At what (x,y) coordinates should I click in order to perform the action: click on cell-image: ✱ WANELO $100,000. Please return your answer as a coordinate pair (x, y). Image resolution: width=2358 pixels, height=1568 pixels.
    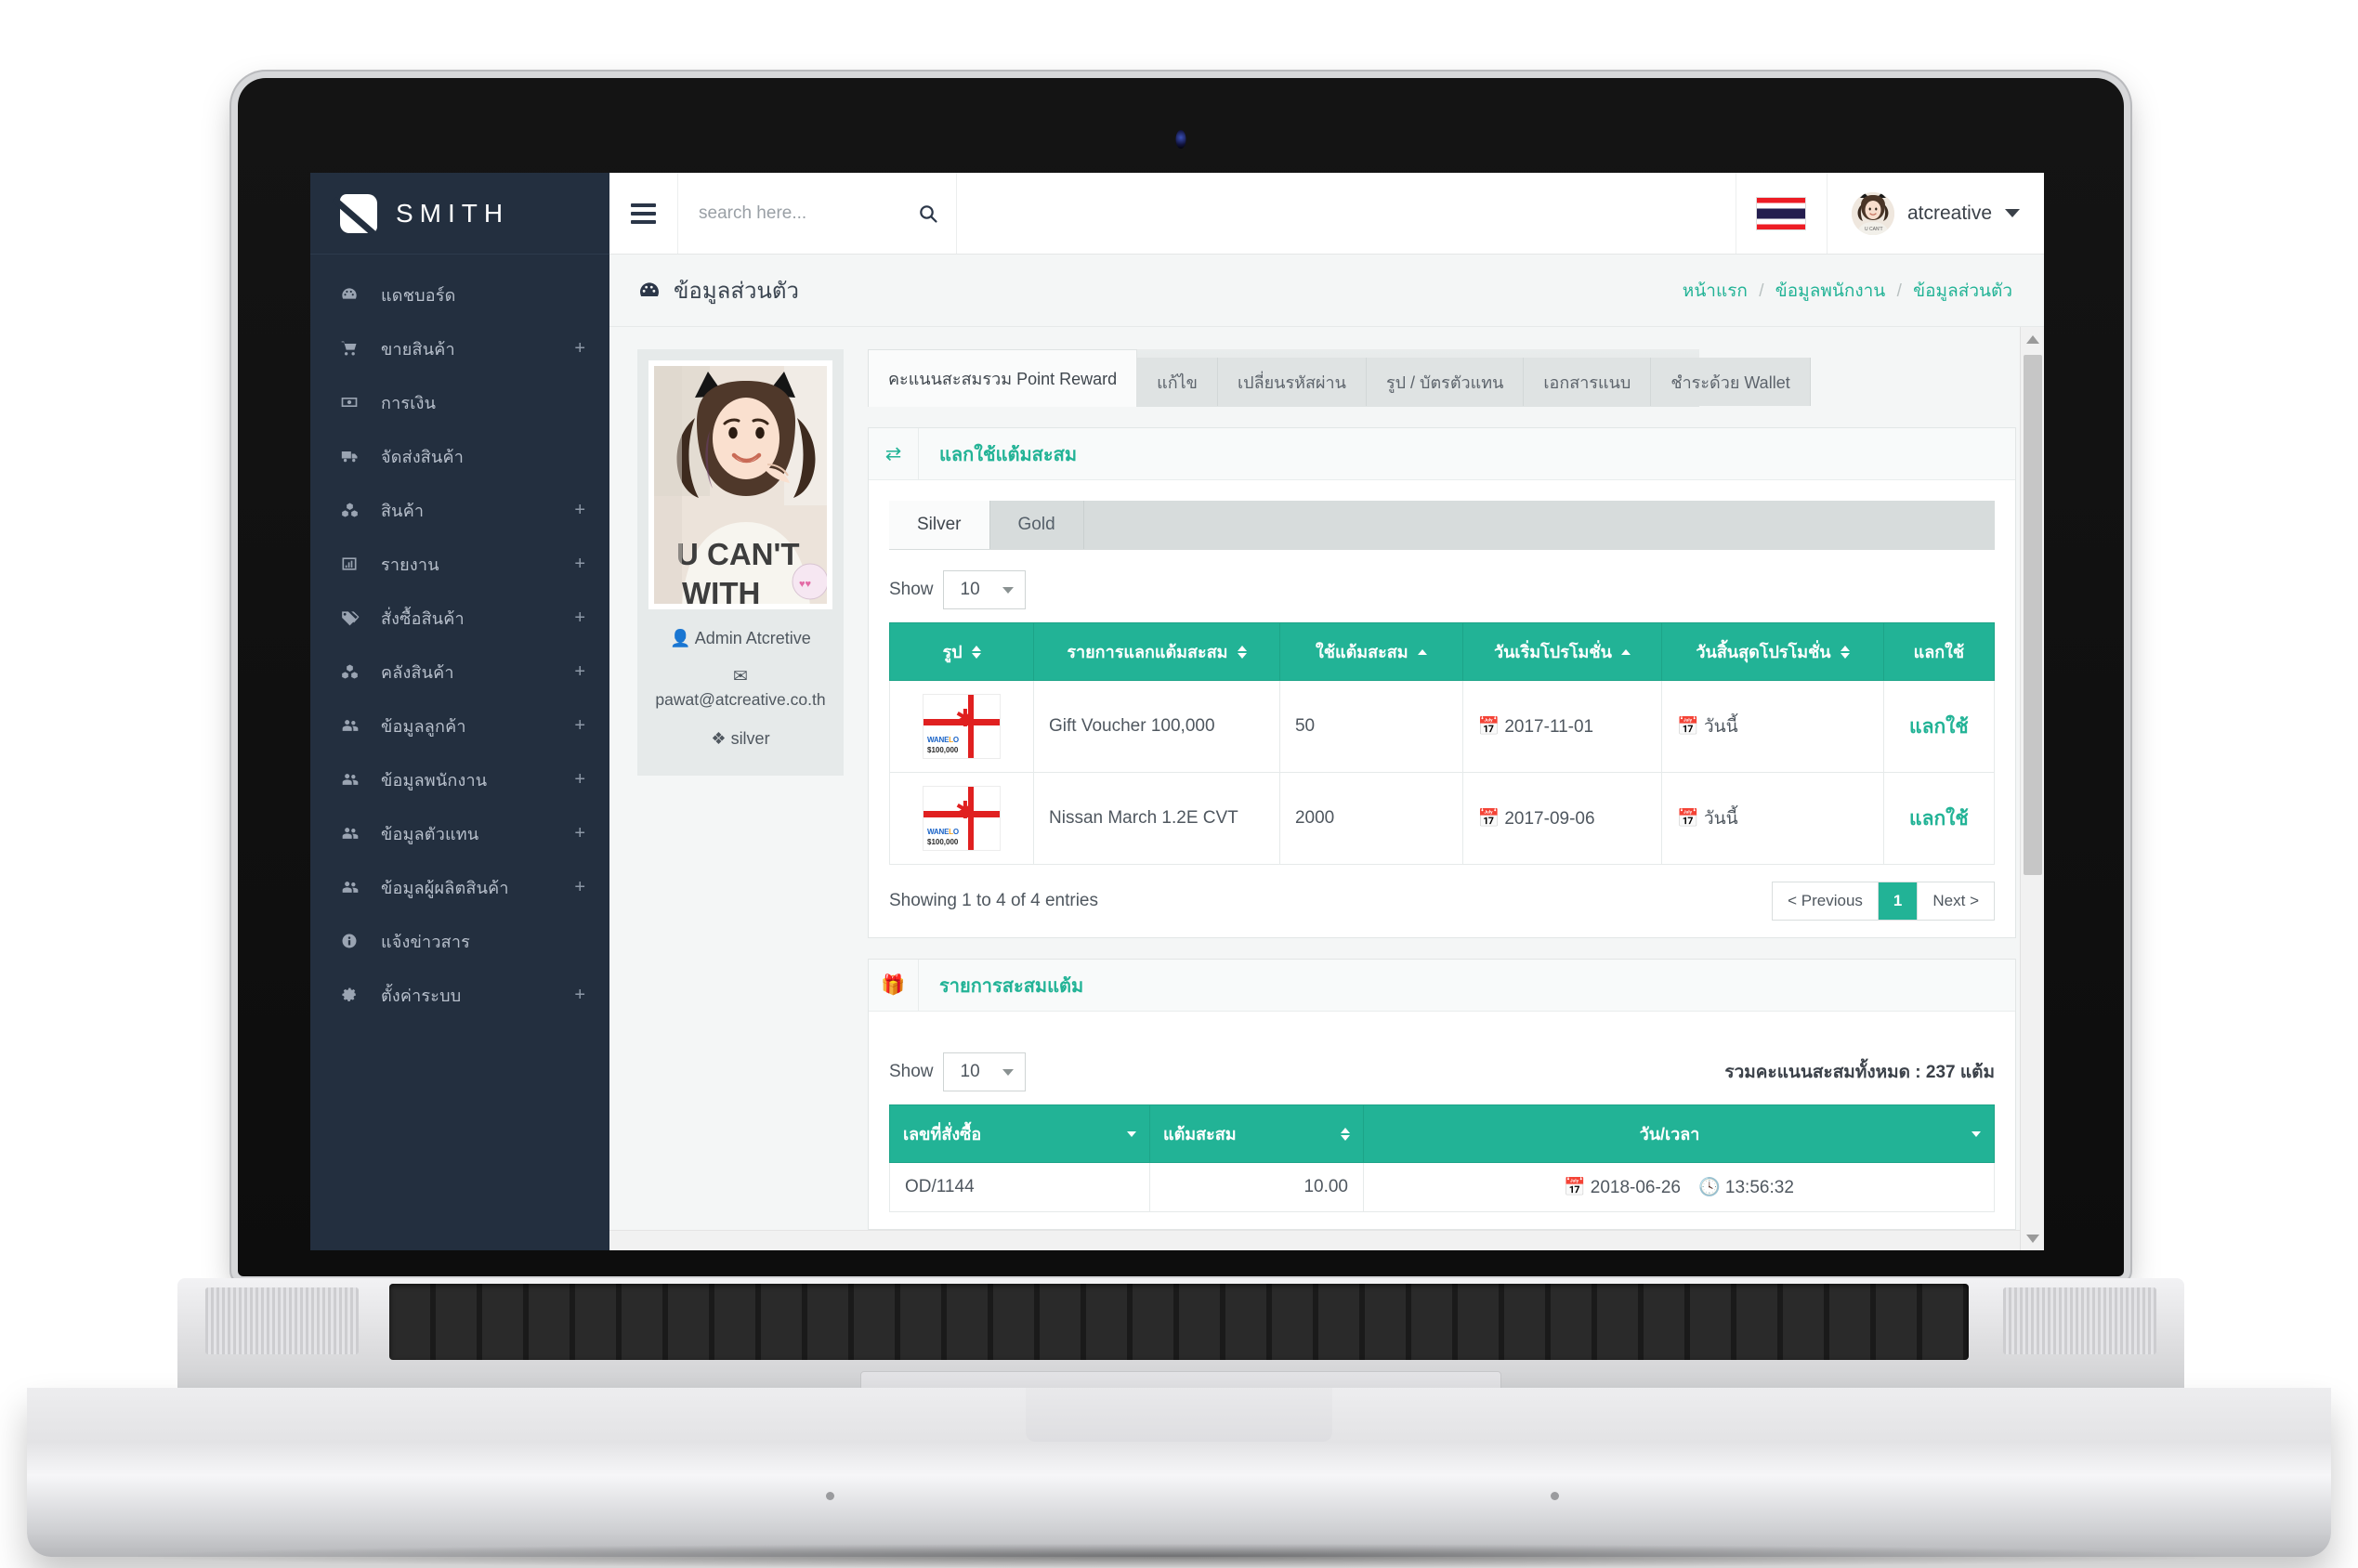
    Looking at the image, I should click on (961, 726).